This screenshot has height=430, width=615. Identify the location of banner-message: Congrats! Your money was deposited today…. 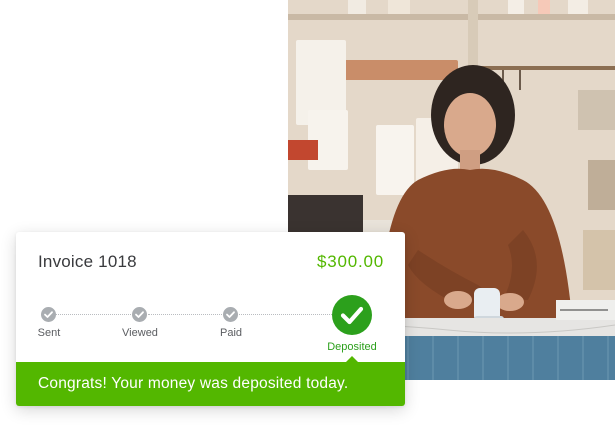
(193, 383).